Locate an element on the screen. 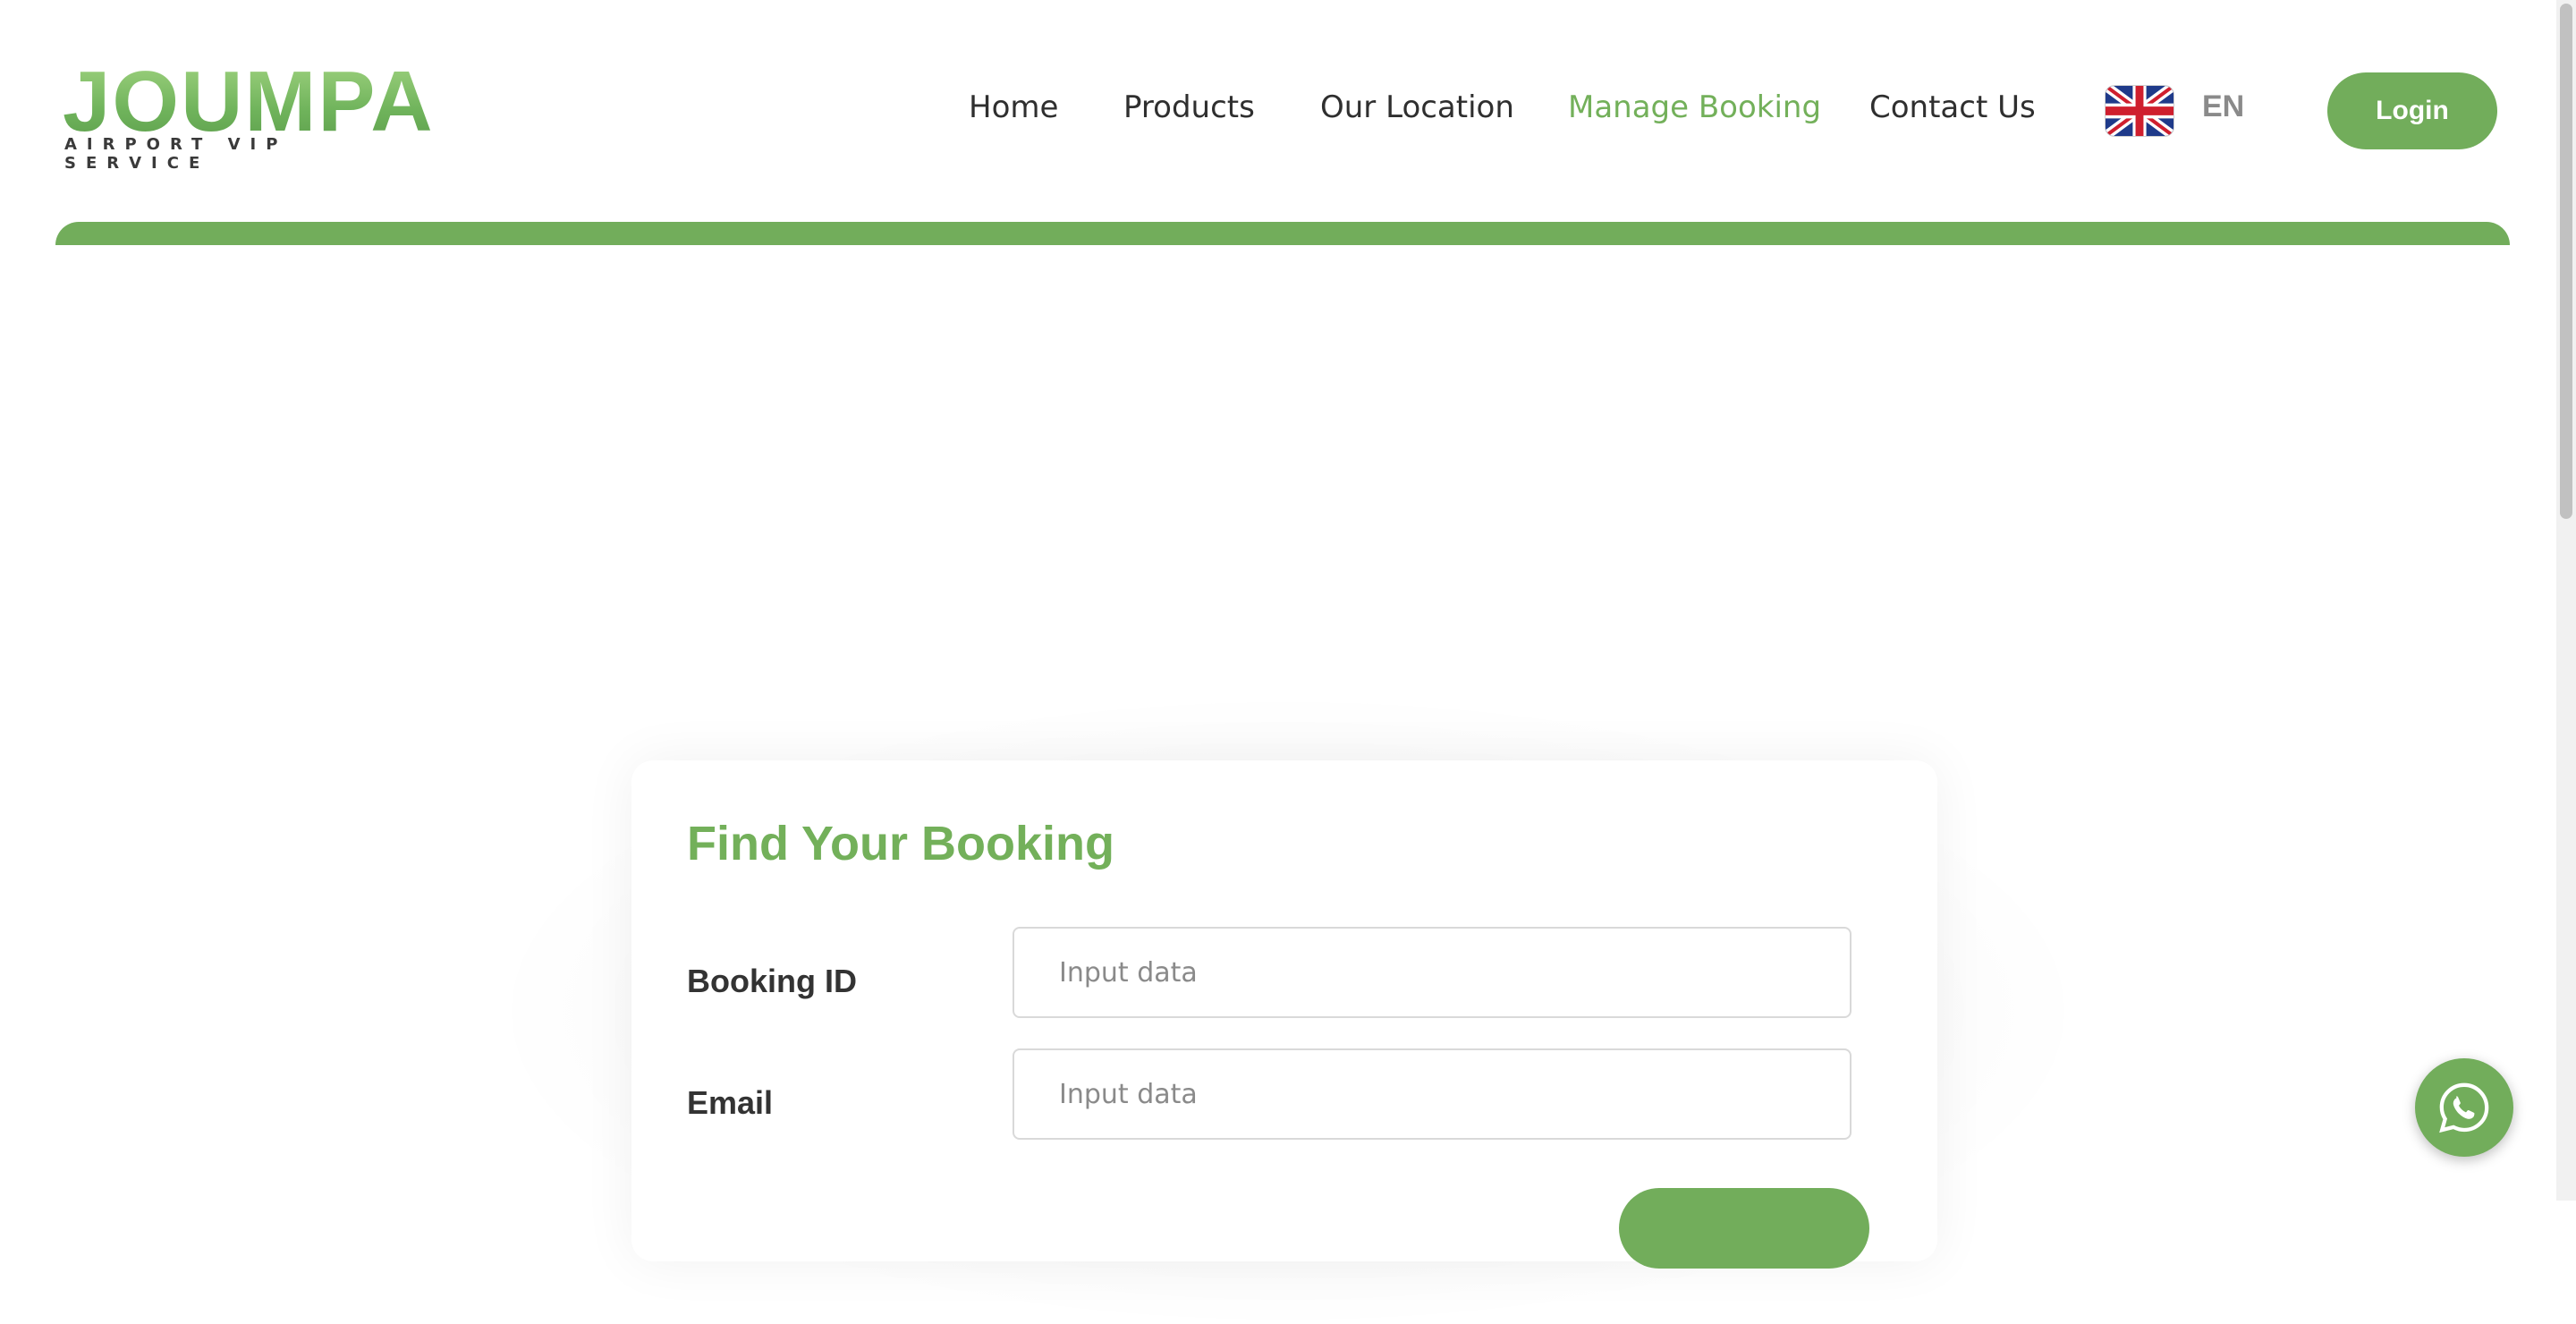  nav-item-home: Home is located at coordinates (1013, 107).